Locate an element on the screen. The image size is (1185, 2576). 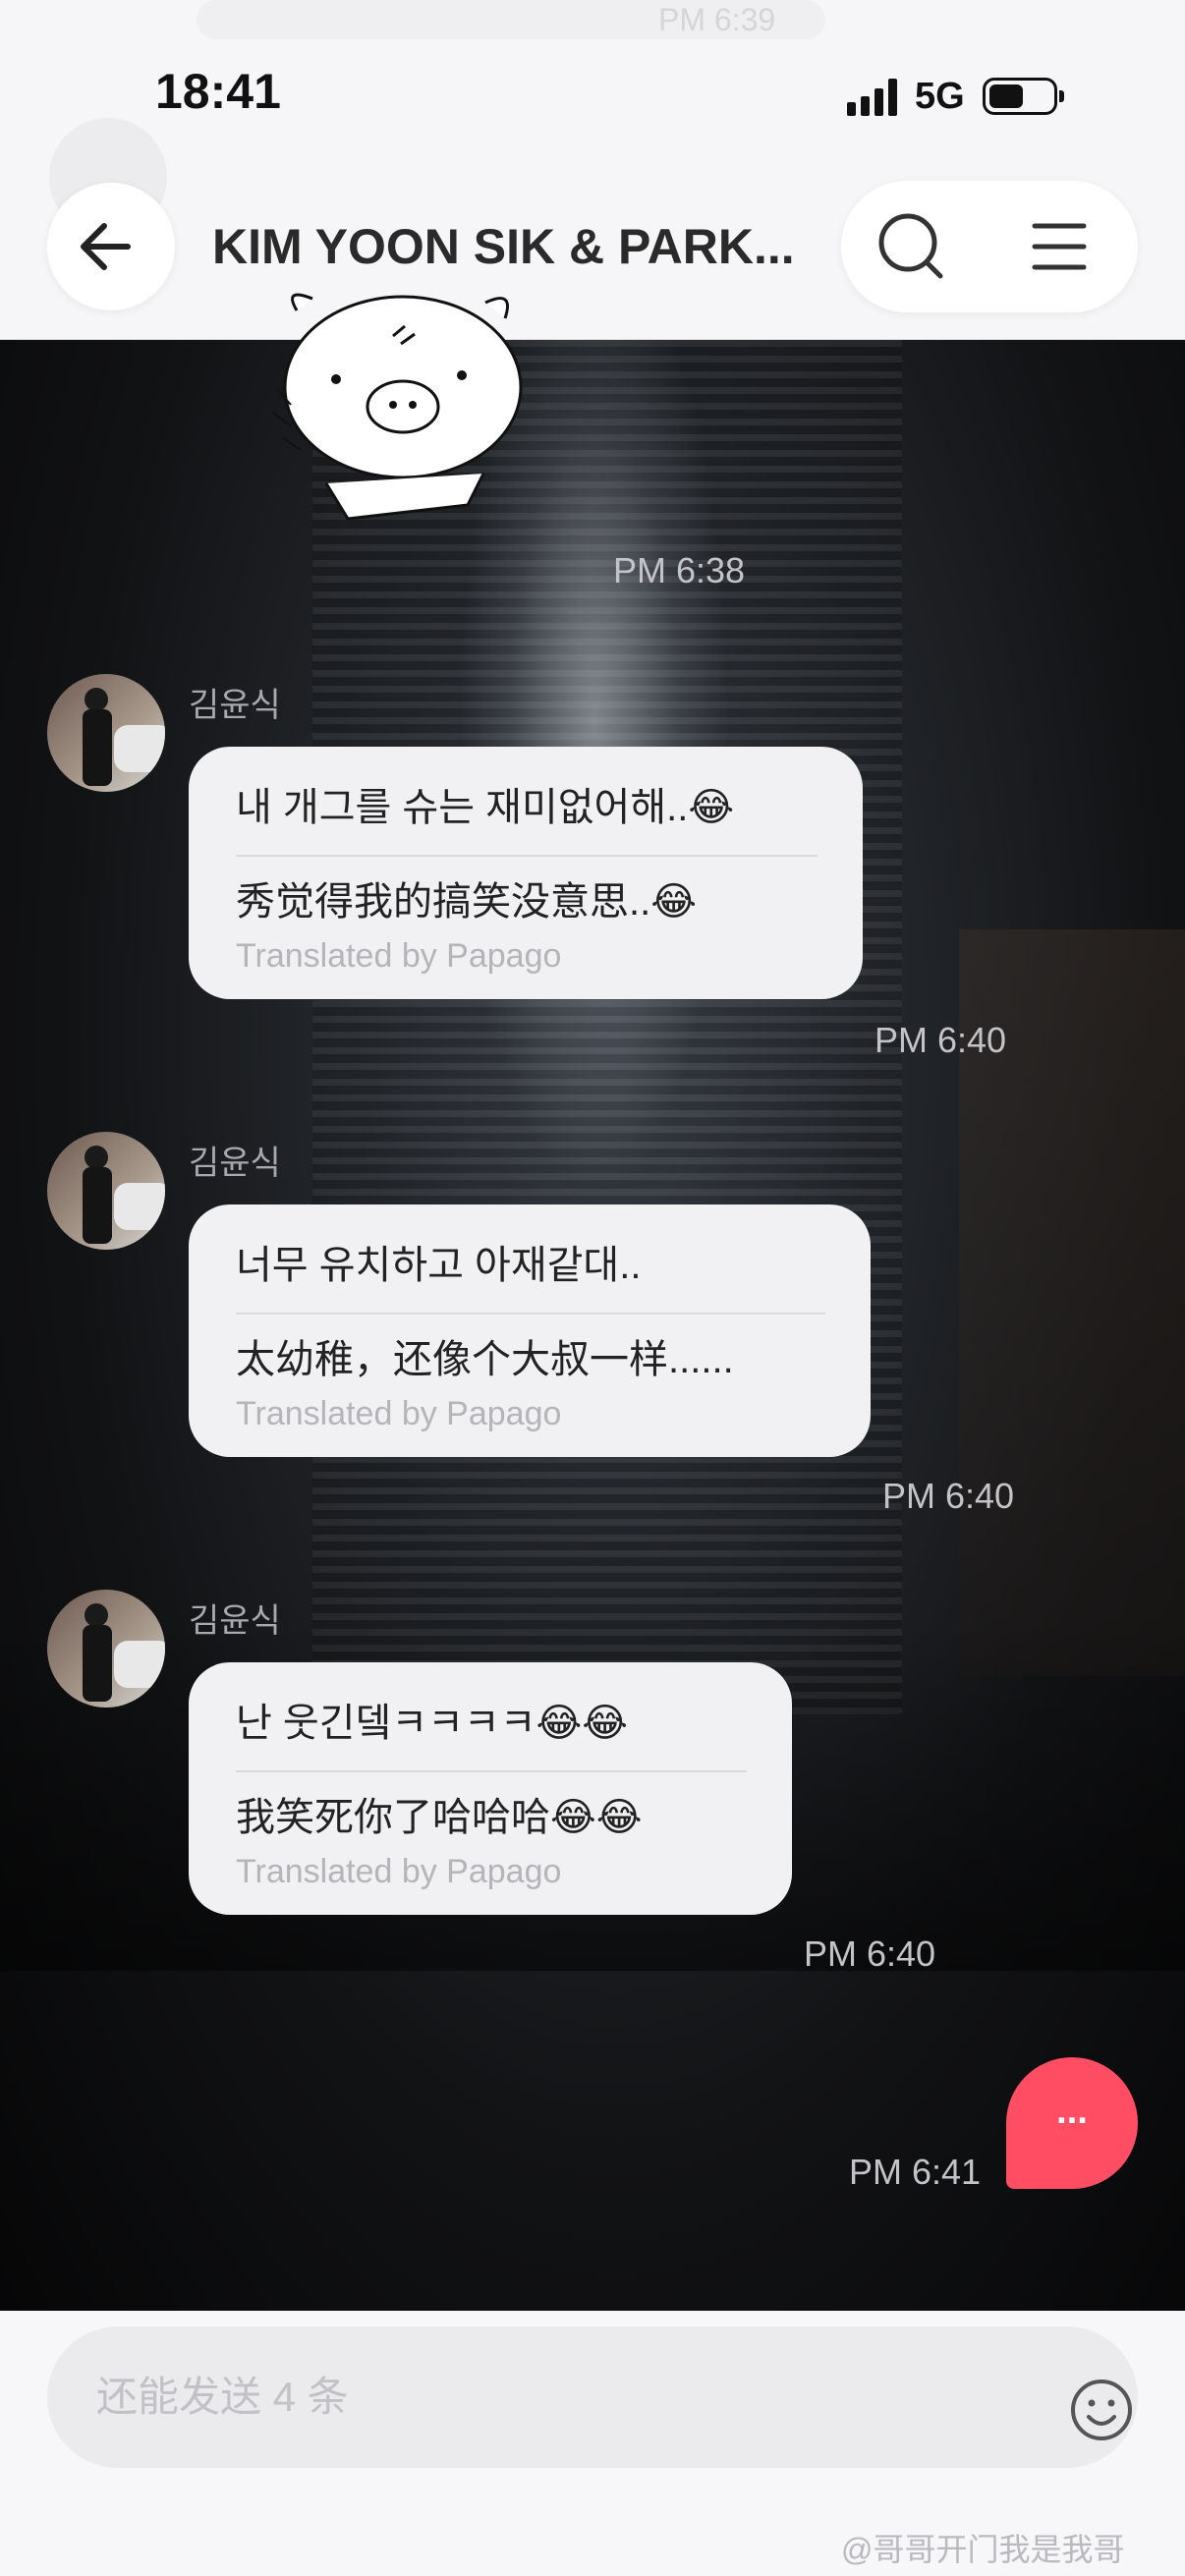
menu-button is located at coordinates (1059, 245).